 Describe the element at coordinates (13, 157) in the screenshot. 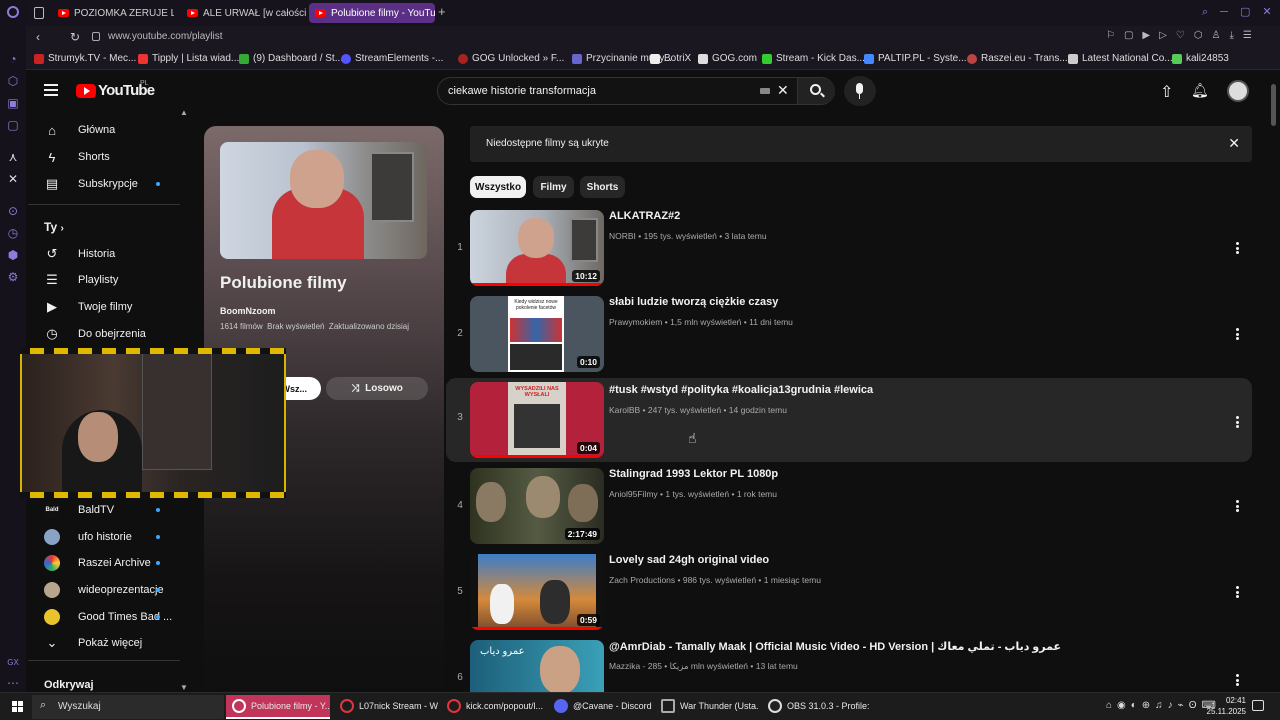

I see `arrow-app-icon: ⋏` at that location.